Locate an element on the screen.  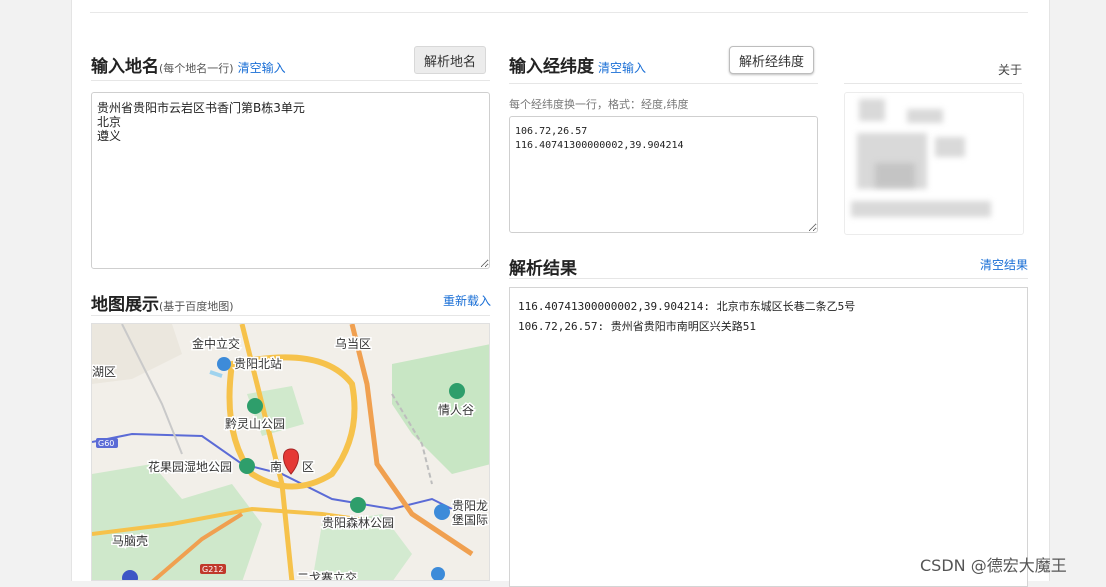
map-title: 地图展示 is located at coordinates (125, 305).